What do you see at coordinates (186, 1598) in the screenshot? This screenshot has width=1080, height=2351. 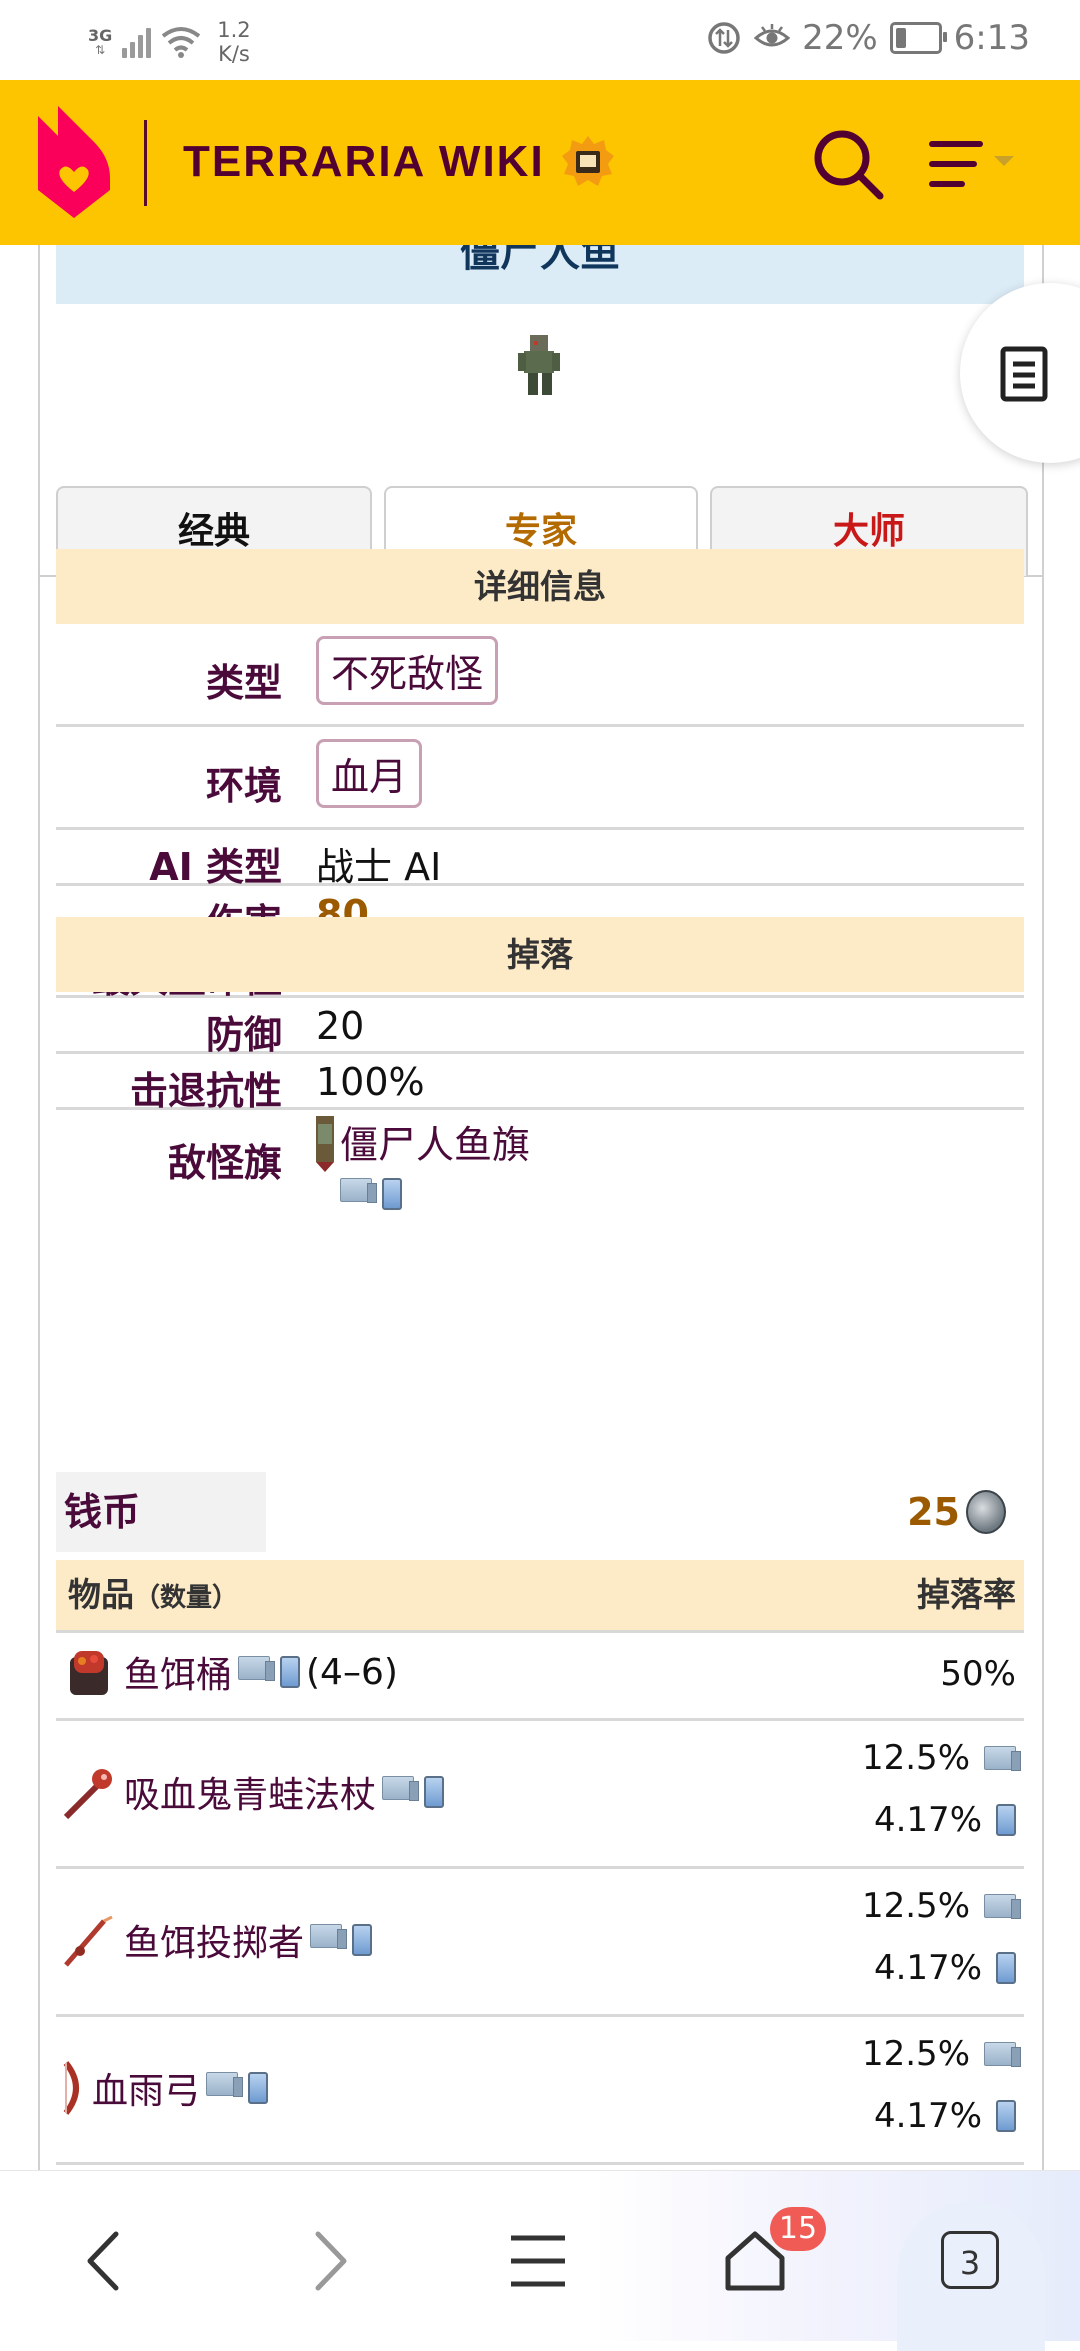 I see `qty-column-label: （数量）` at bounding box center [186, 1598].